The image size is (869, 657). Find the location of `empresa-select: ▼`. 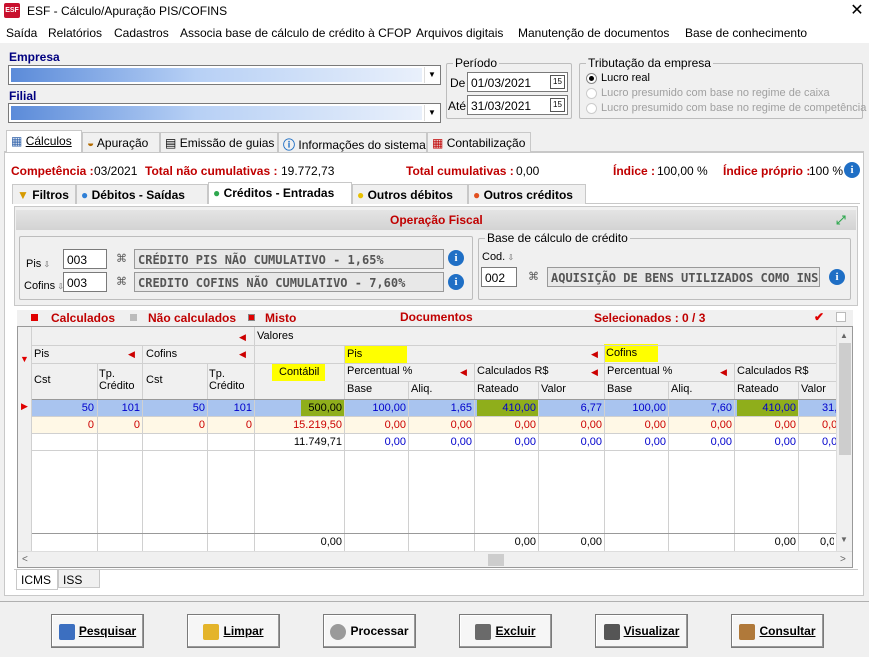

empresa-select: ▼ is located at coordinates (224, 75).